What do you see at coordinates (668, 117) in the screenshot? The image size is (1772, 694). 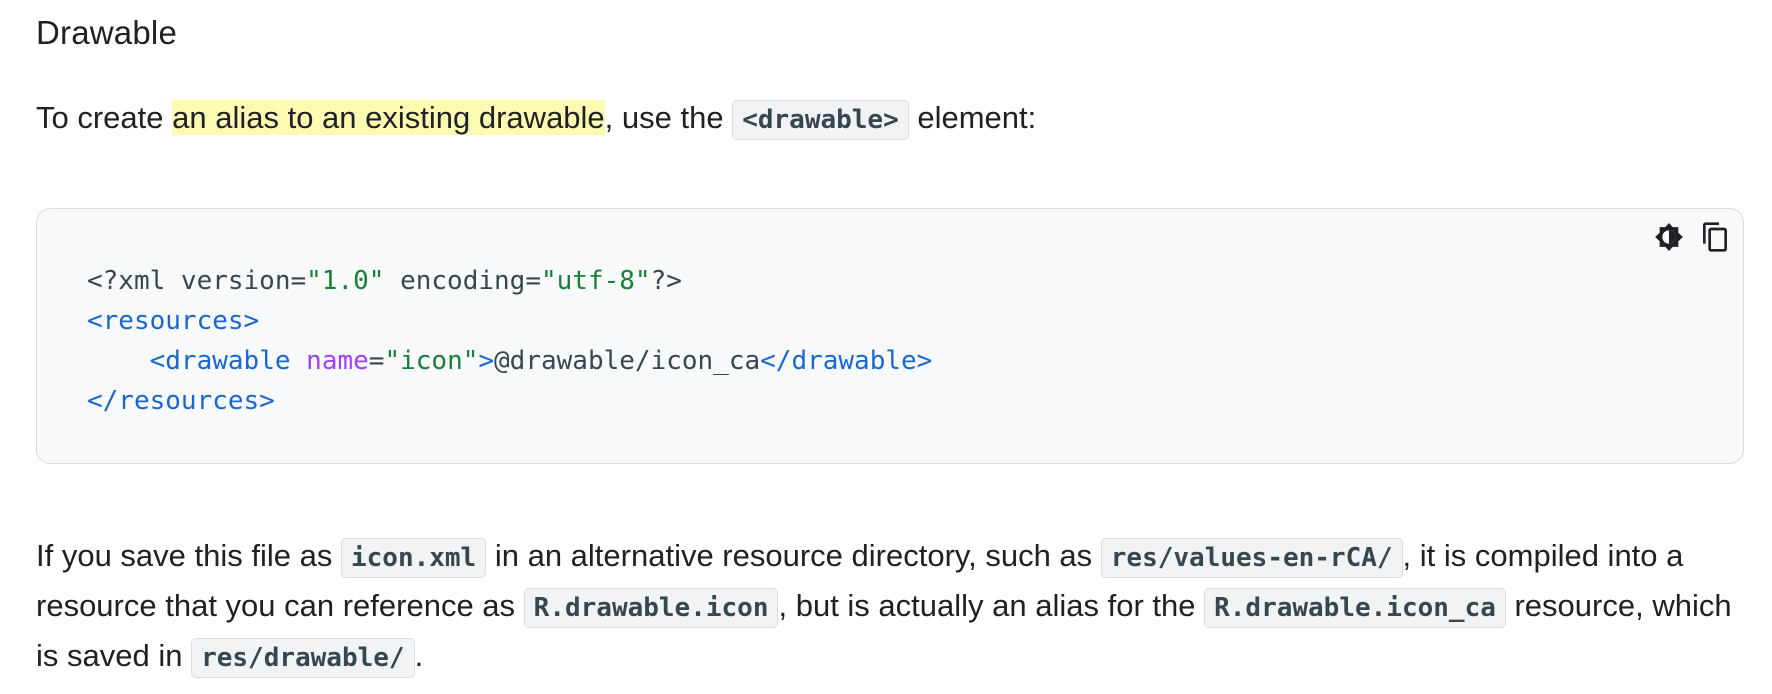 I see `intro-text: , use the` at bounding box center [668, 117].